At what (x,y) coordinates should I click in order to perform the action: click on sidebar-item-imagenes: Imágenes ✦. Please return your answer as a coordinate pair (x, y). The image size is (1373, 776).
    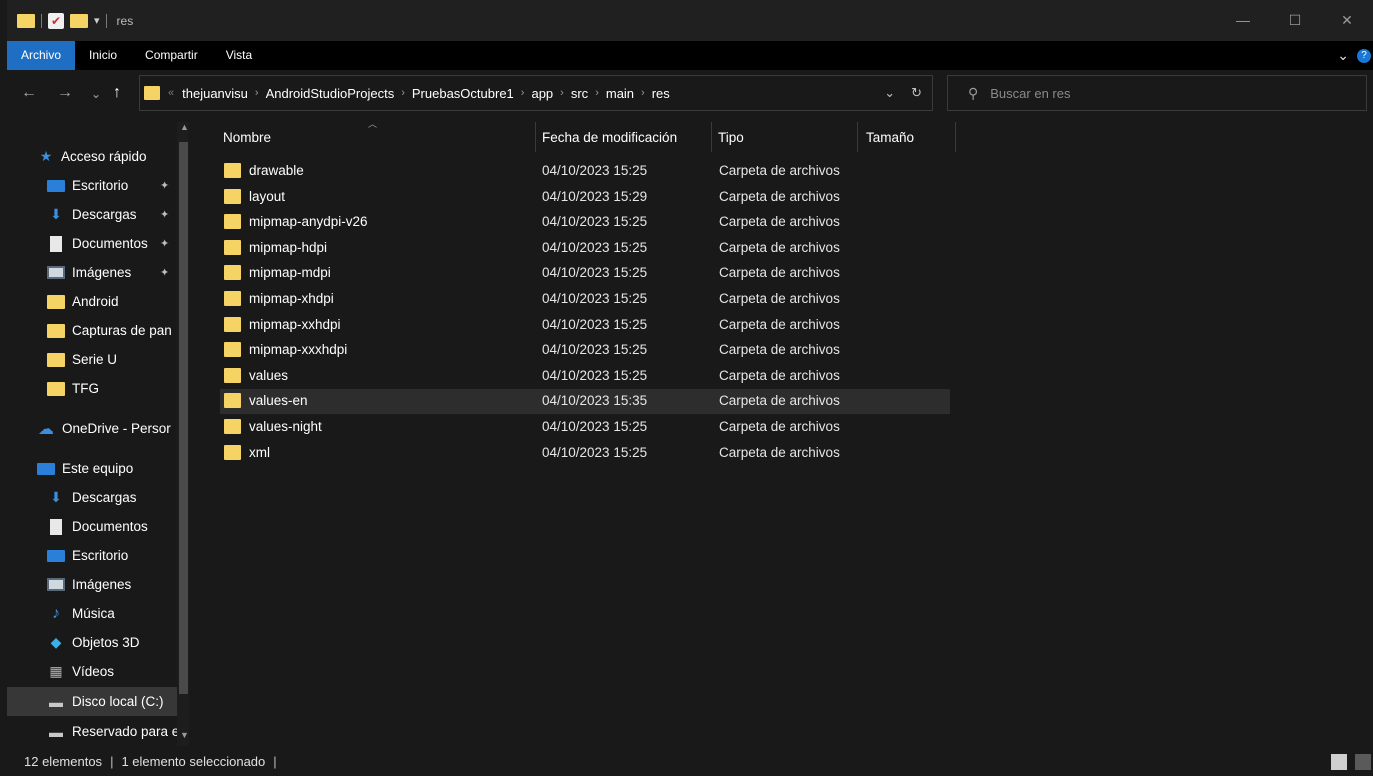
    Looking at the image, I should click on (93, 272).